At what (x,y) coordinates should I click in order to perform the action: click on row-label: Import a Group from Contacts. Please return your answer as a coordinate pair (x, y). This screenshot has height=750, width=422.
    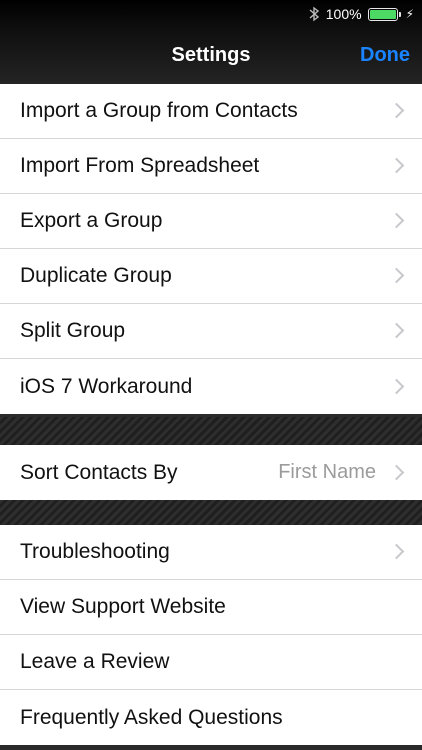
    Looking at the image, I should click on (159, 110).